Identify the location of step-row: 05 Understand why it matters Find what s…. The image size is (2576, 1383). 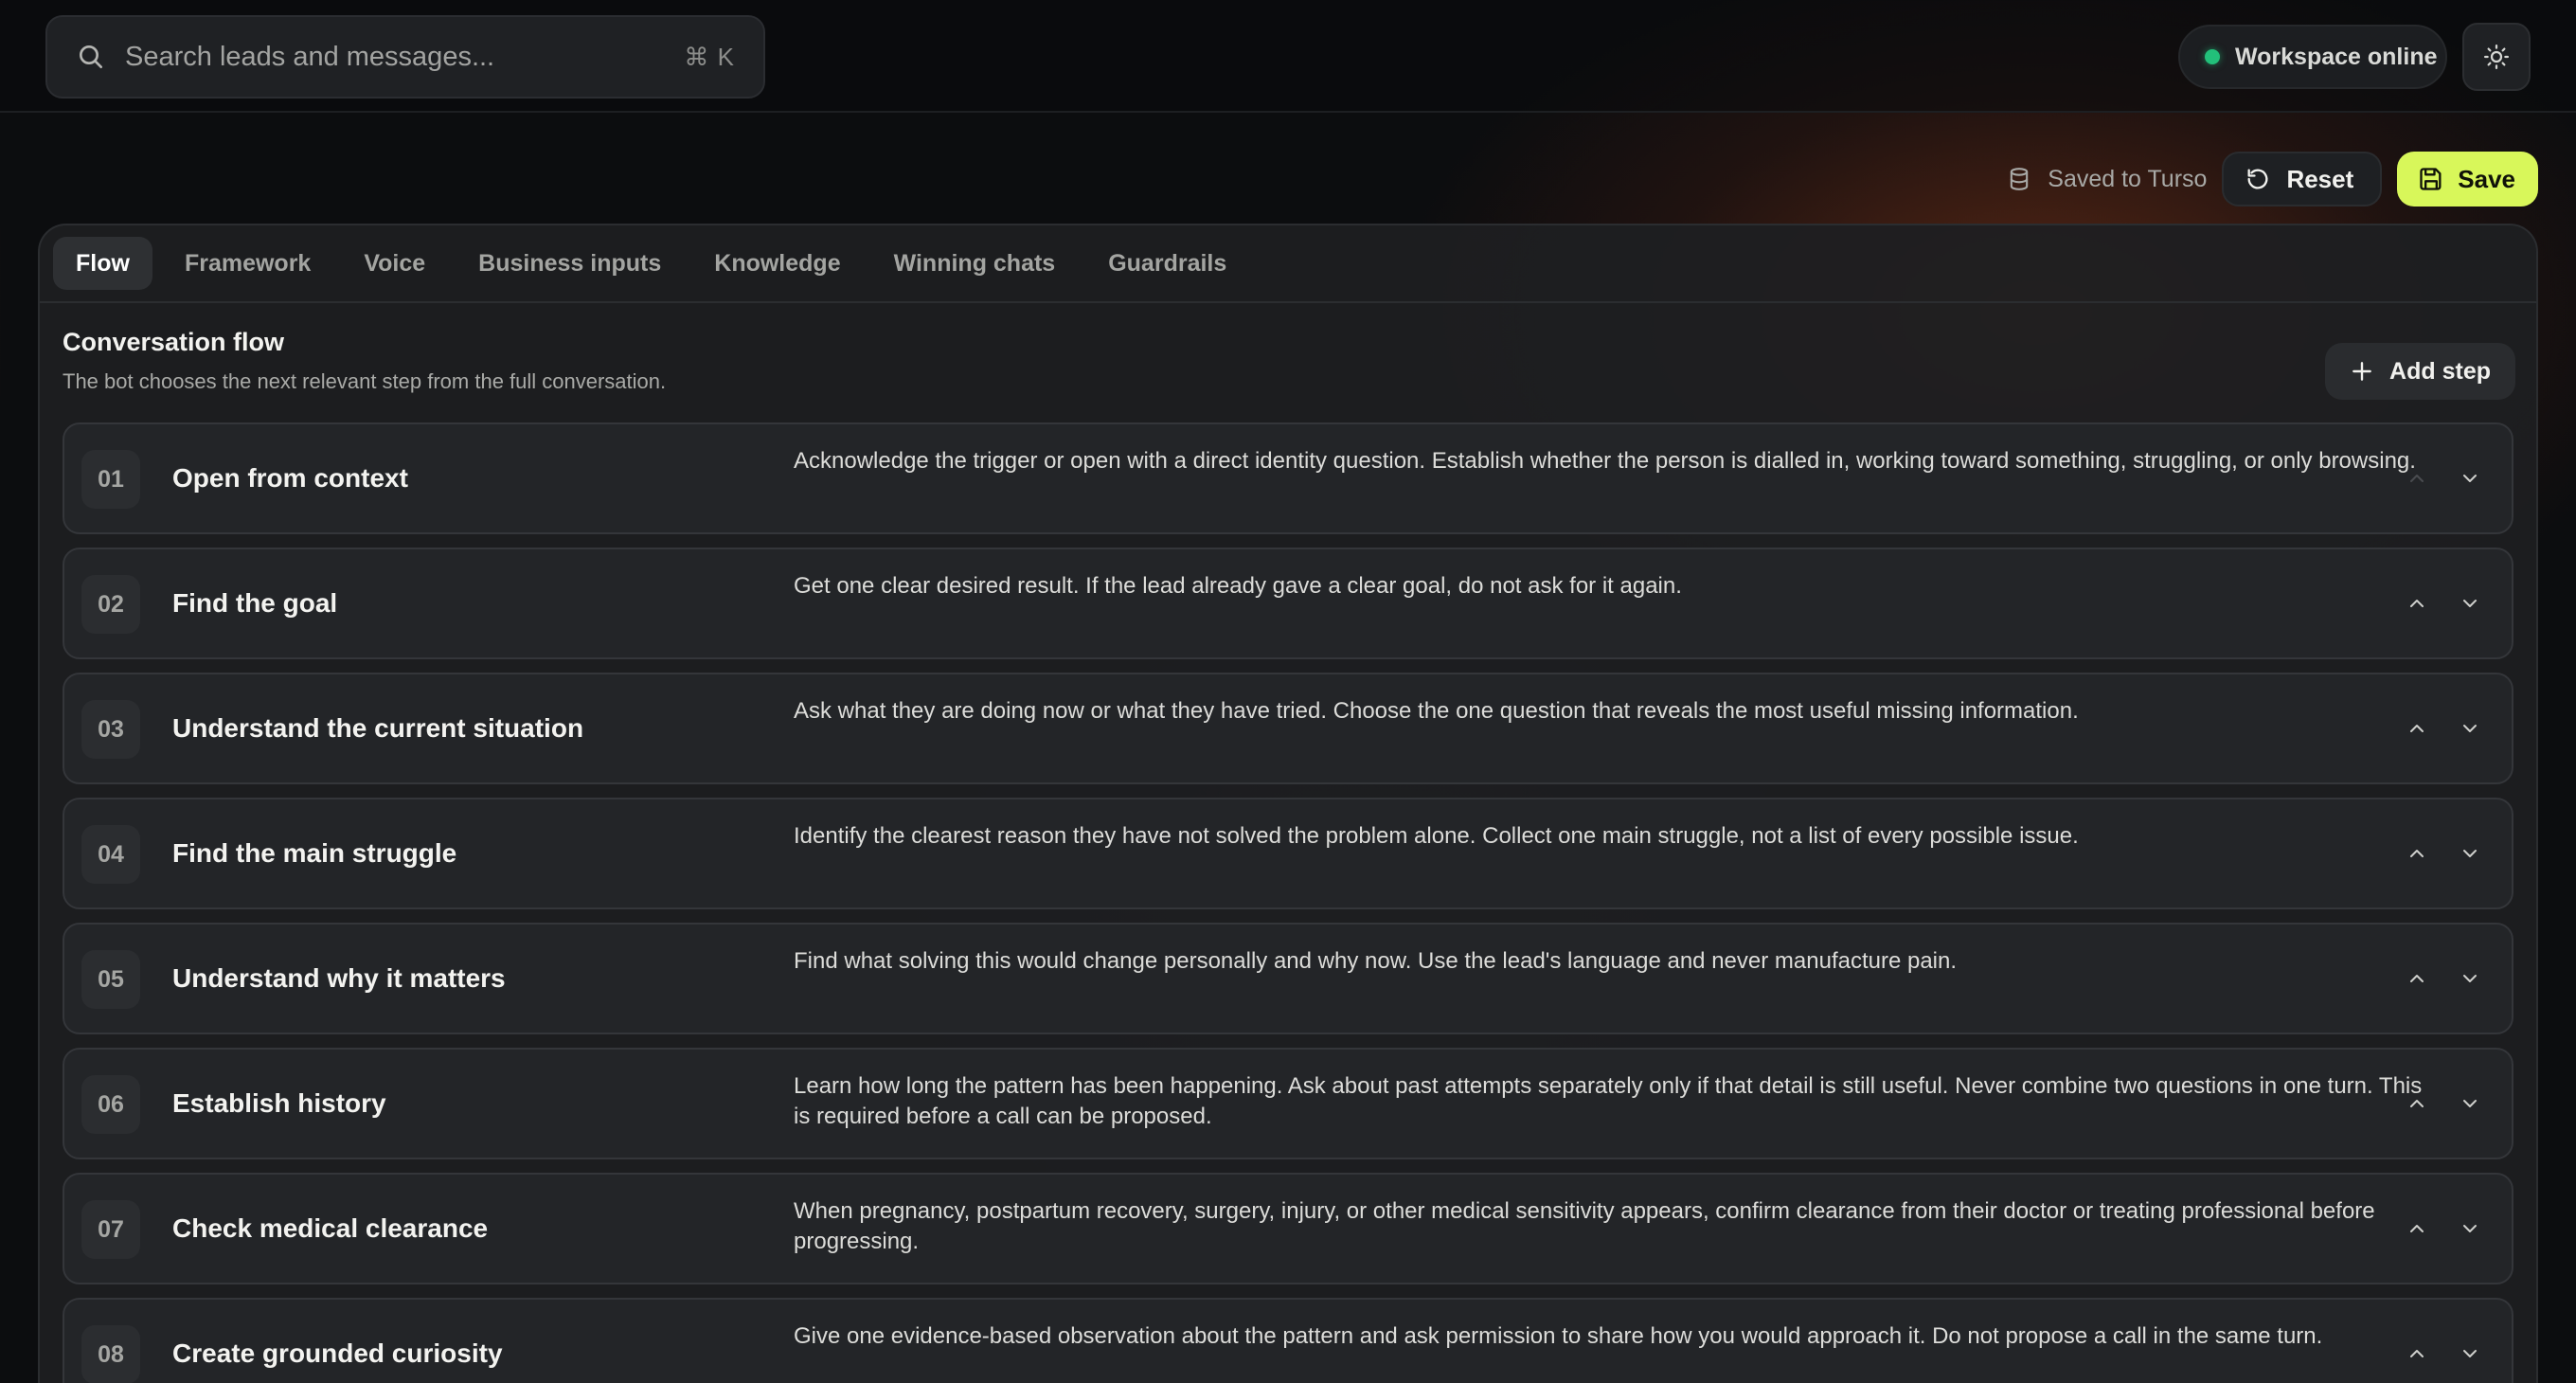
(1288, 978).